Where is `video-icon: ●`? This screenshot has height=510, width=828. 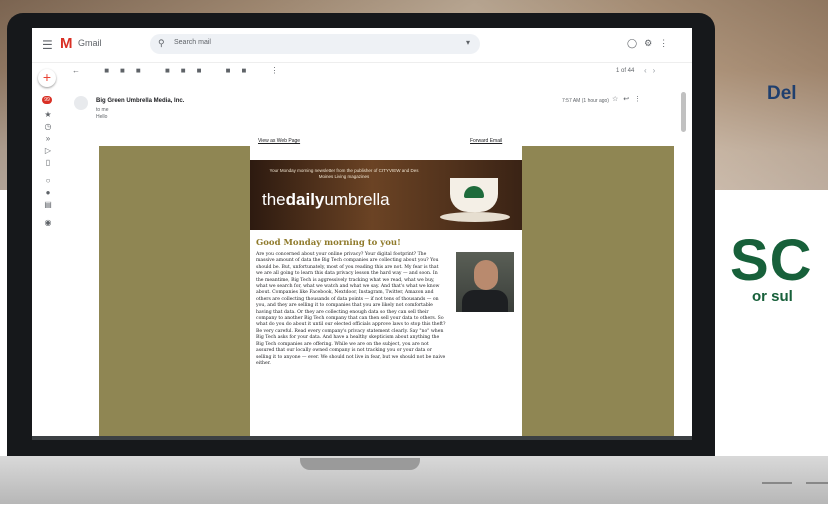 video-icon: ● is located at coordinates (48, 192).